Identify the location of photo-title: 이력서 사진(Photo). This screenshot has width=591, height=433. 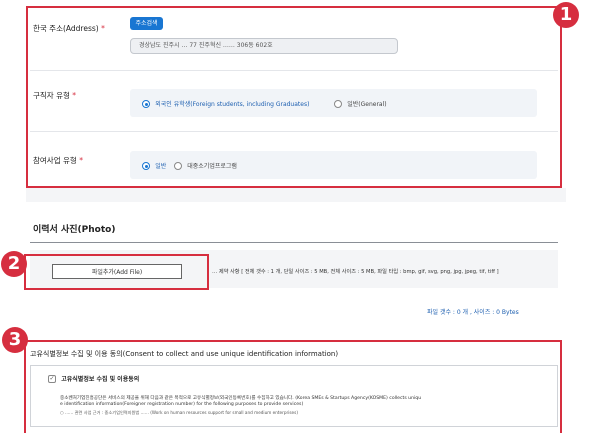
(74, 230).